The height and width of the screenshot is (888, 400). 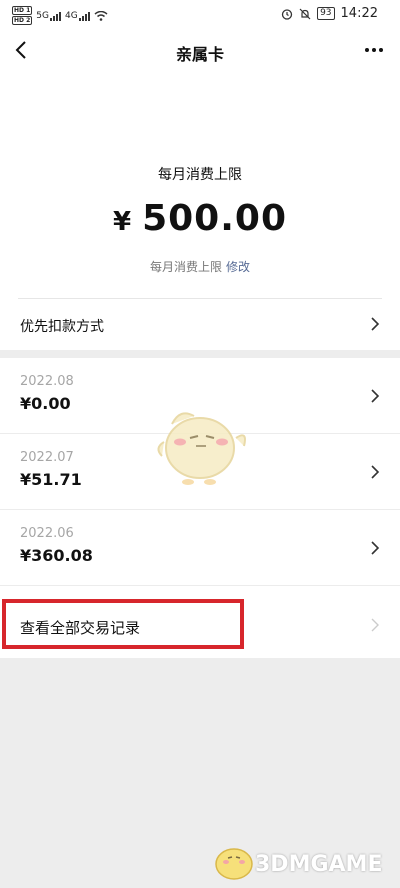 What do you see at coordinates (42, 15) in the screenshot?
I see `net1-label: 5G` at bounding box center [42, 15].